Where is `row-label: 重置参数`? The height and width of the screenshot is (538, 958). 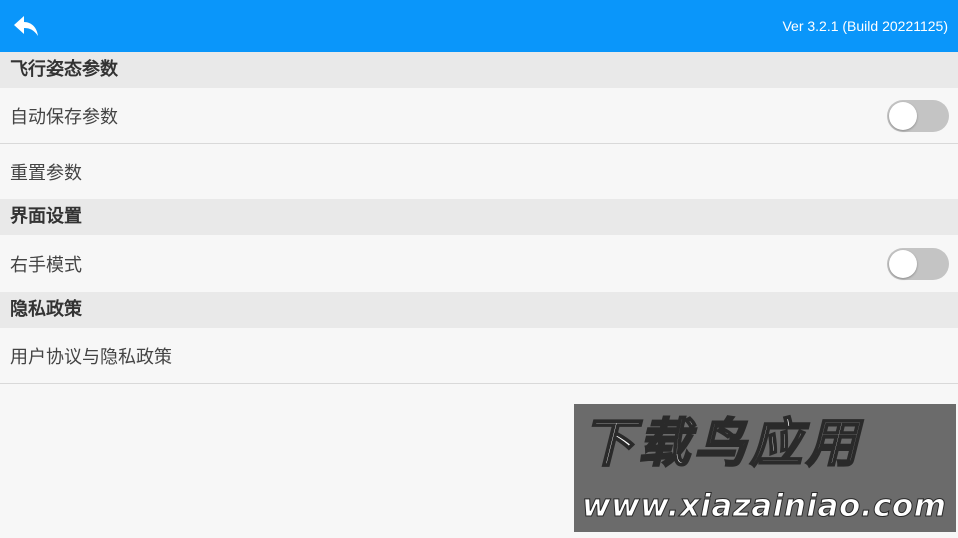 row-label: 重置参数 is located at coordinates (46, 173).